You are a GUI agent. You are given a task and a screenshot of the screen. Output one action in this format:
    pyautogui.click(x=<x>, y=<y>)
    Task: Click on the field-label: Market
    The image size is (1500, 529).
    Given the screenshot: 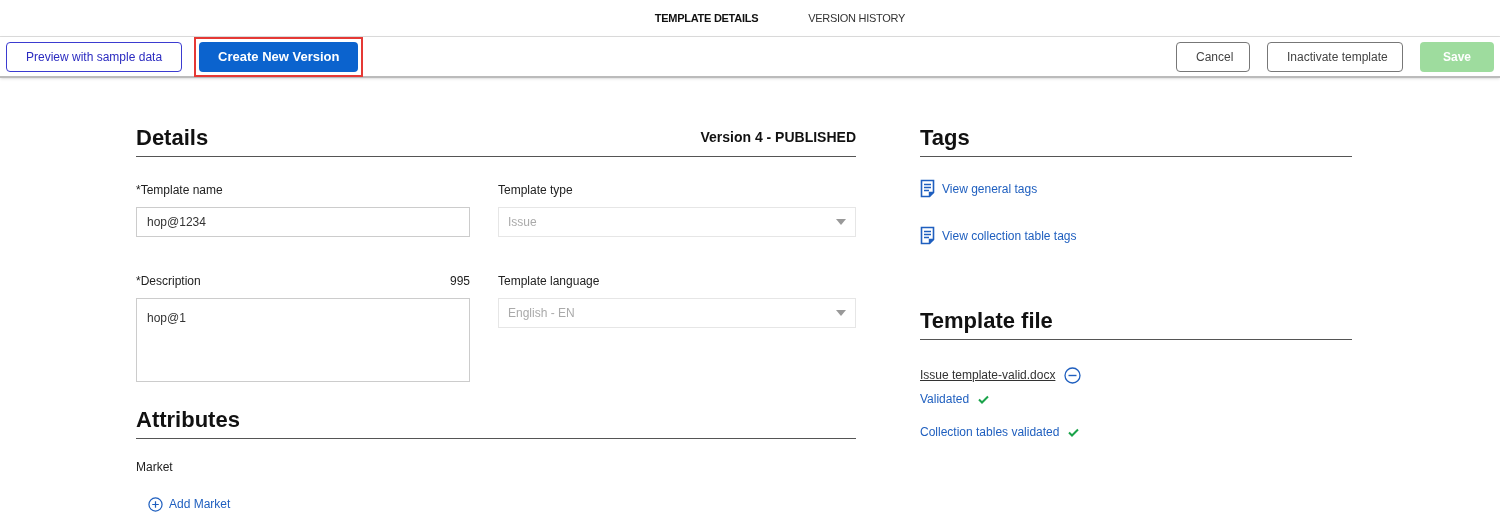 What is the action you would take?
    pyautogui.click(x=155, y=467)
    